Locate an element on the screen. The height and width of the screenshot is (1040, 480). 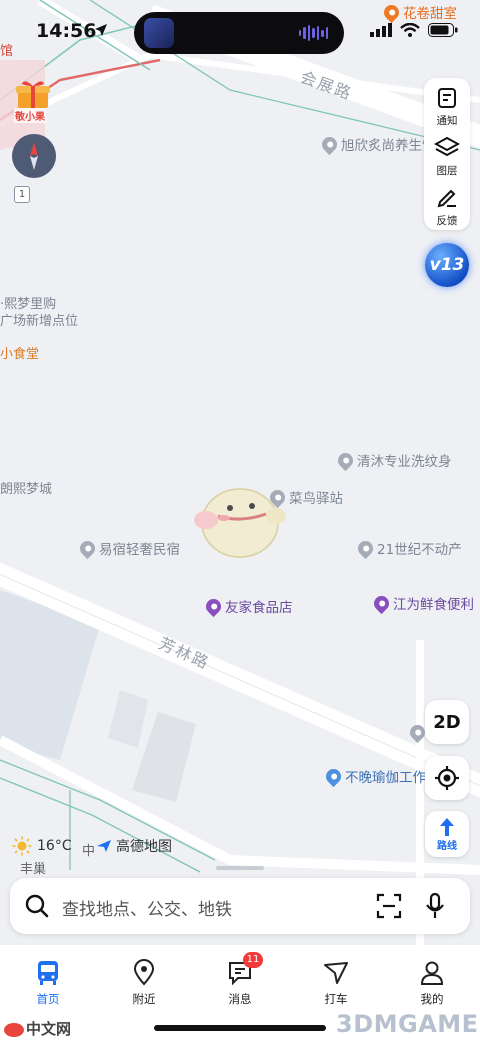
map-tool-panel: 通知 图层 反馈 is located at coordinates (447, 154).